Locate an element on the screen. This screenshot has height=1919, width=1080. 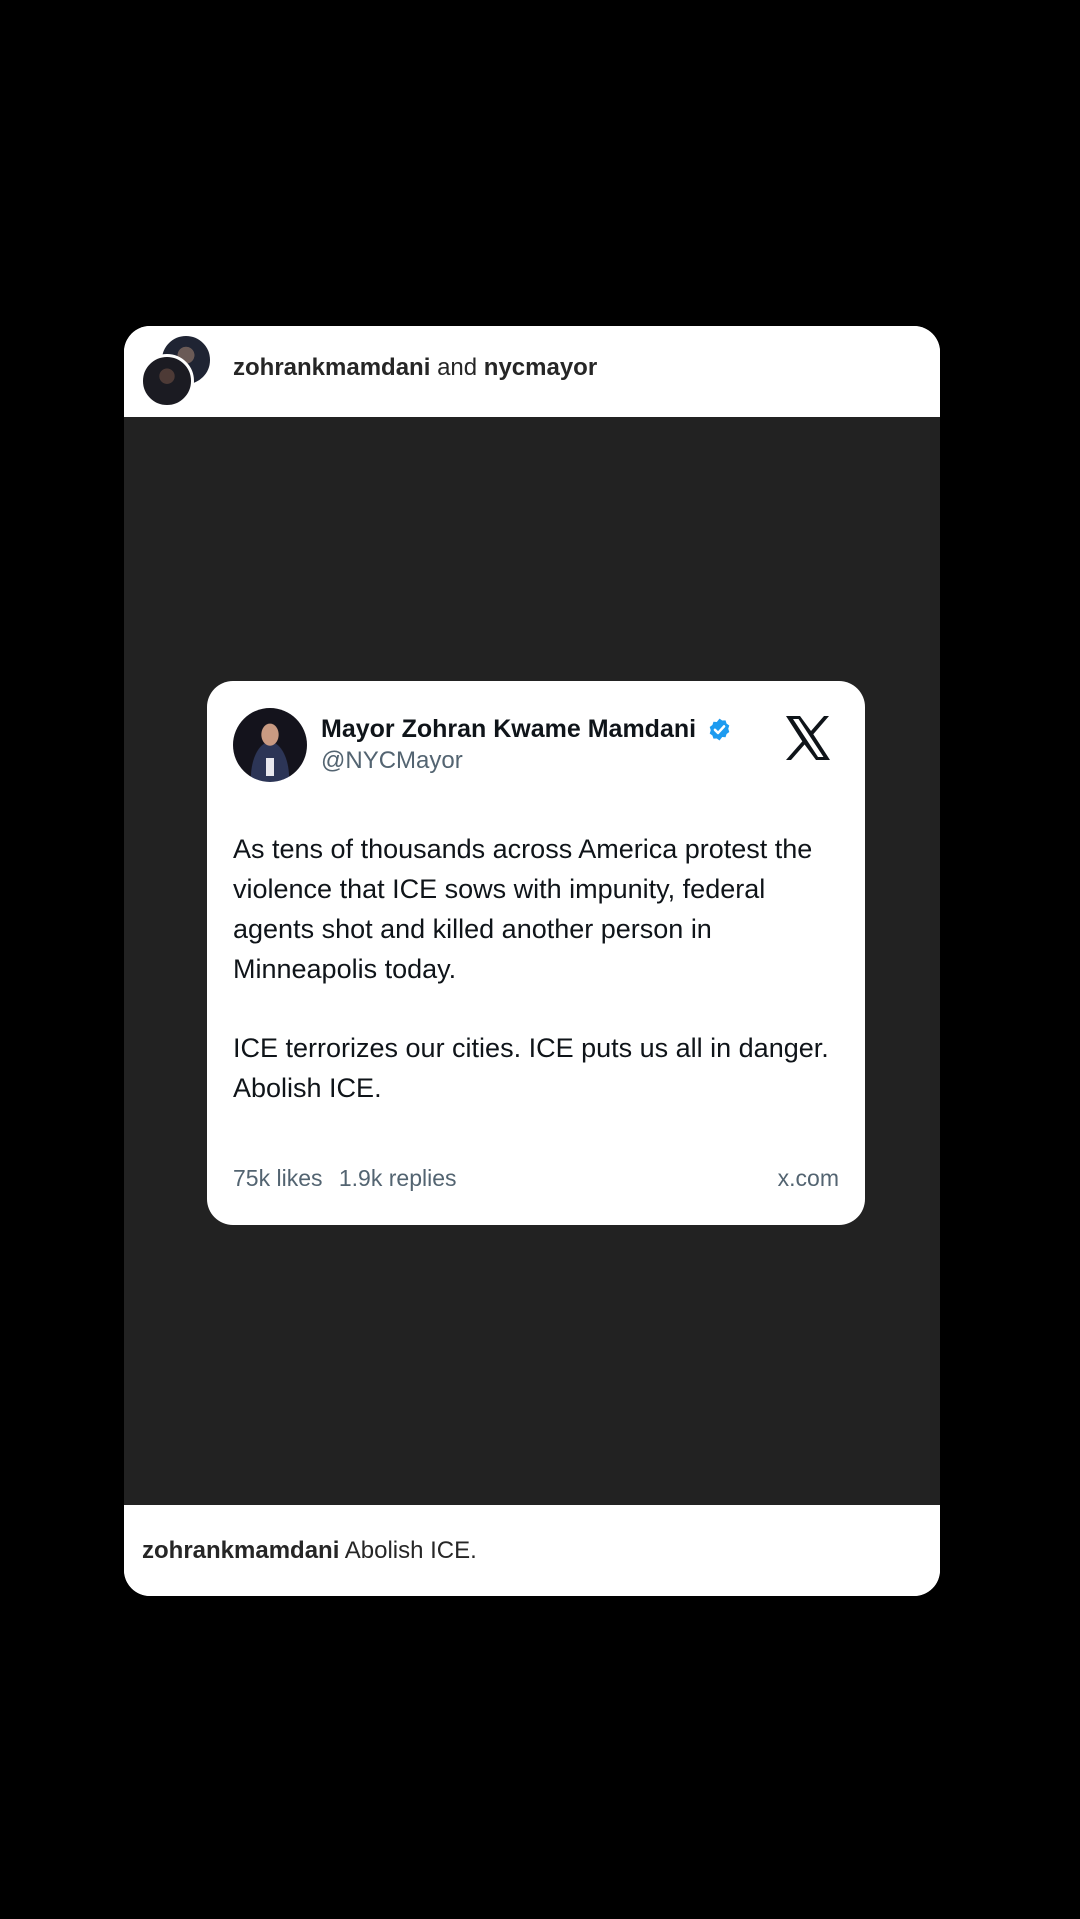
post-header: zohrankmamdani and nycmayor is located at coordinates (532, 371).